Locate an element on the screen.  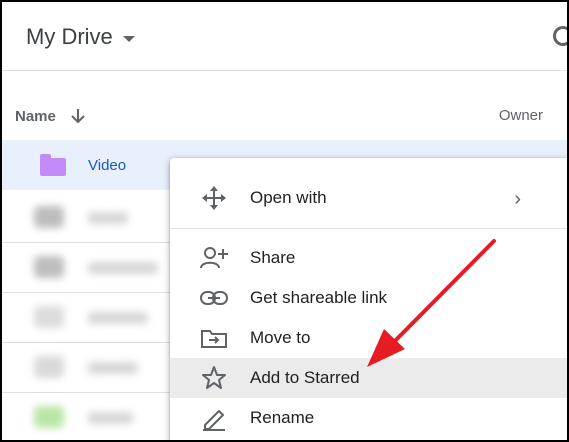
pencil-icon is located at coordinates (214, 418).